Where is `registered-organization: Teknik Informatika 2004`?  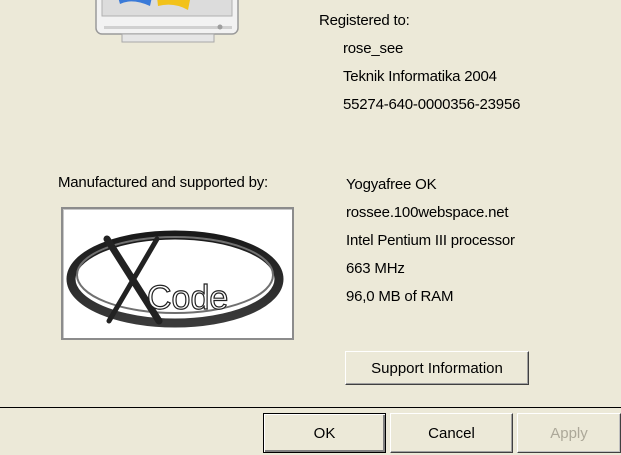
registered-organization: Teknik Informatika 2004 is located at coordinates (420, 76).